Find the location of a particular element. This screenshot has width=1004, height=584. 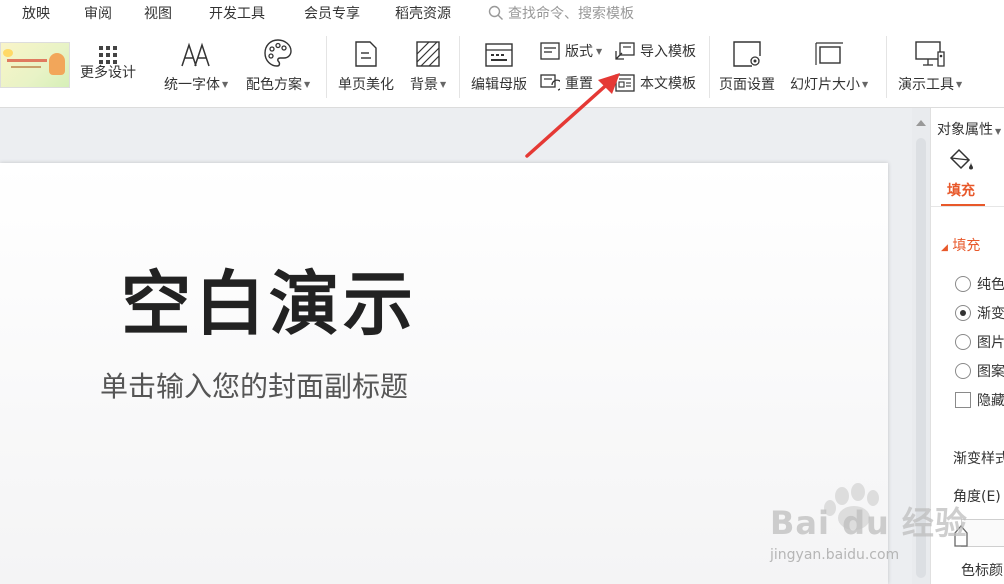

edit-master-button: 编辑母版 is located at coordinates (499, 66).